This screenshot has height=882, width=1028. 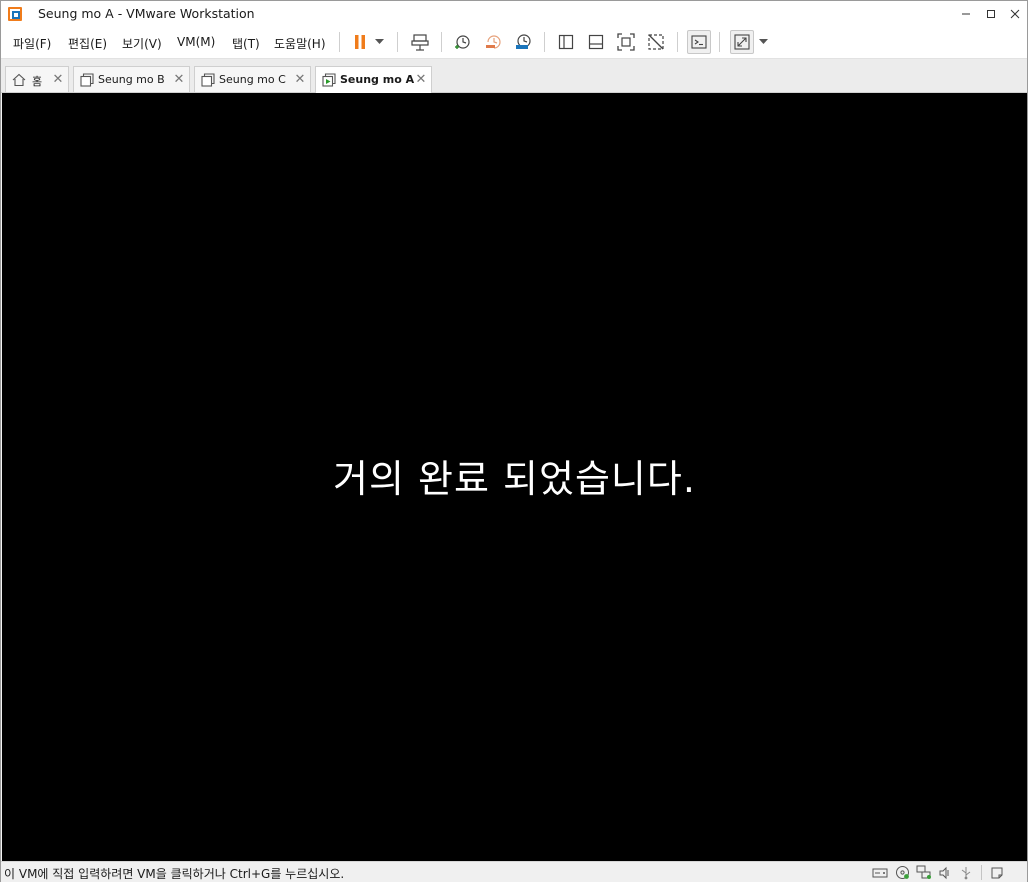 I want to click on console-view-icon, so click(x=699, y=42).